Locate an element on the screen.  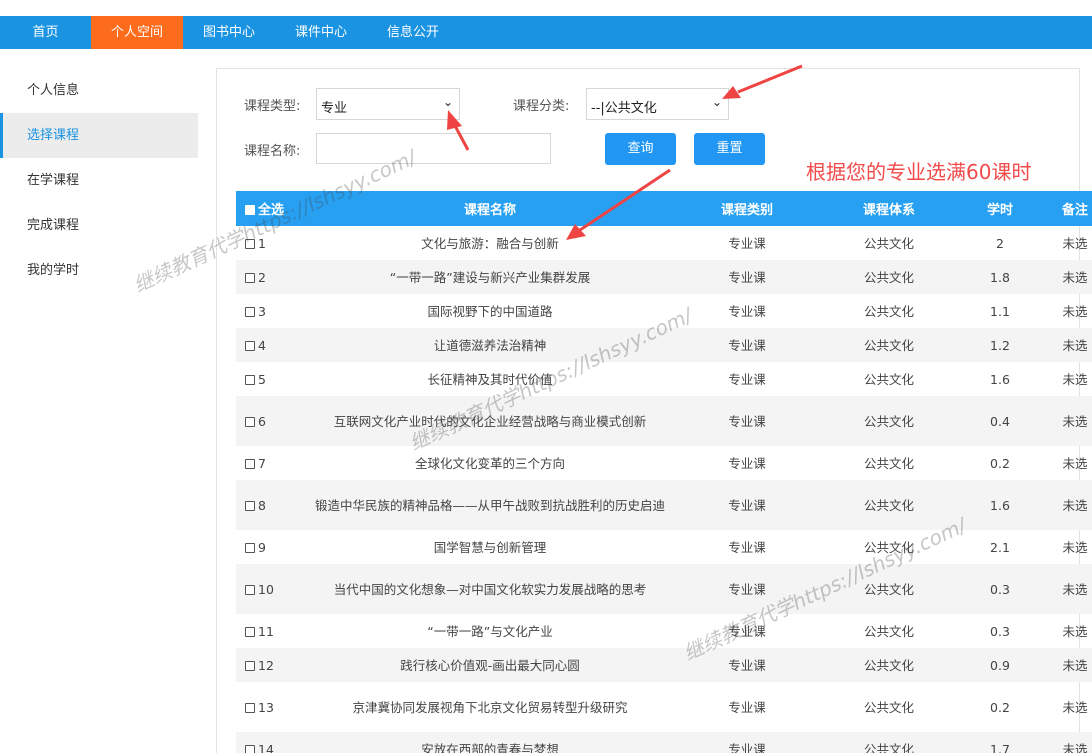
row-select-cell: 14 is located at coordinates (270, 742).